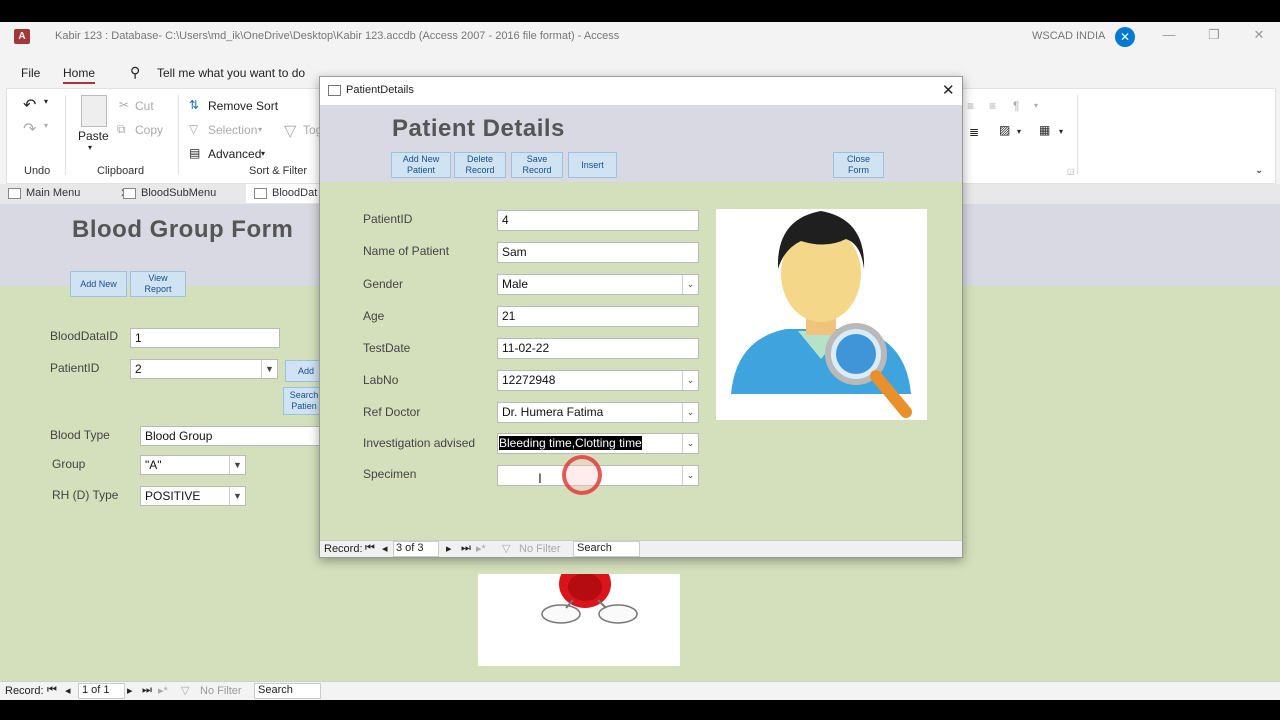 The width and height of the screenshot is (1280, 720). Describe the element at coordinates (579, 613) in the screenshot. I see `blood-drop-mascot-image` at that location.